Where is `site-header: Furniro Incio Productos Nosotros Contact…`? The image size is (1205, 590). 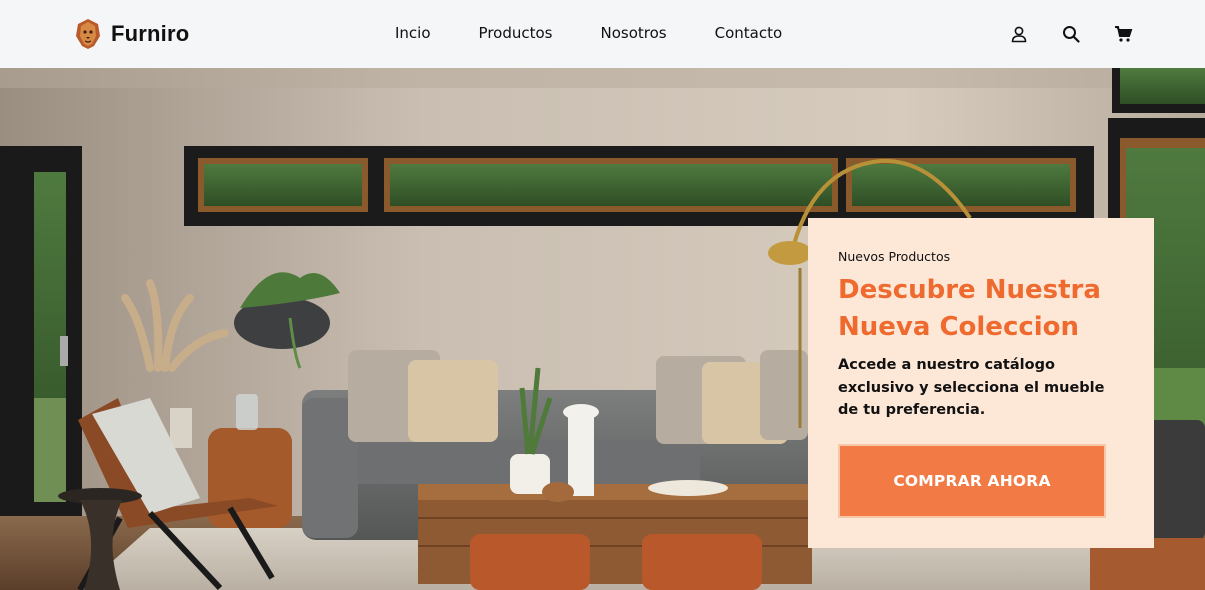
site-header: Furniro Incio Productos Nosotros Contact… is located at coordinates (602, 34).